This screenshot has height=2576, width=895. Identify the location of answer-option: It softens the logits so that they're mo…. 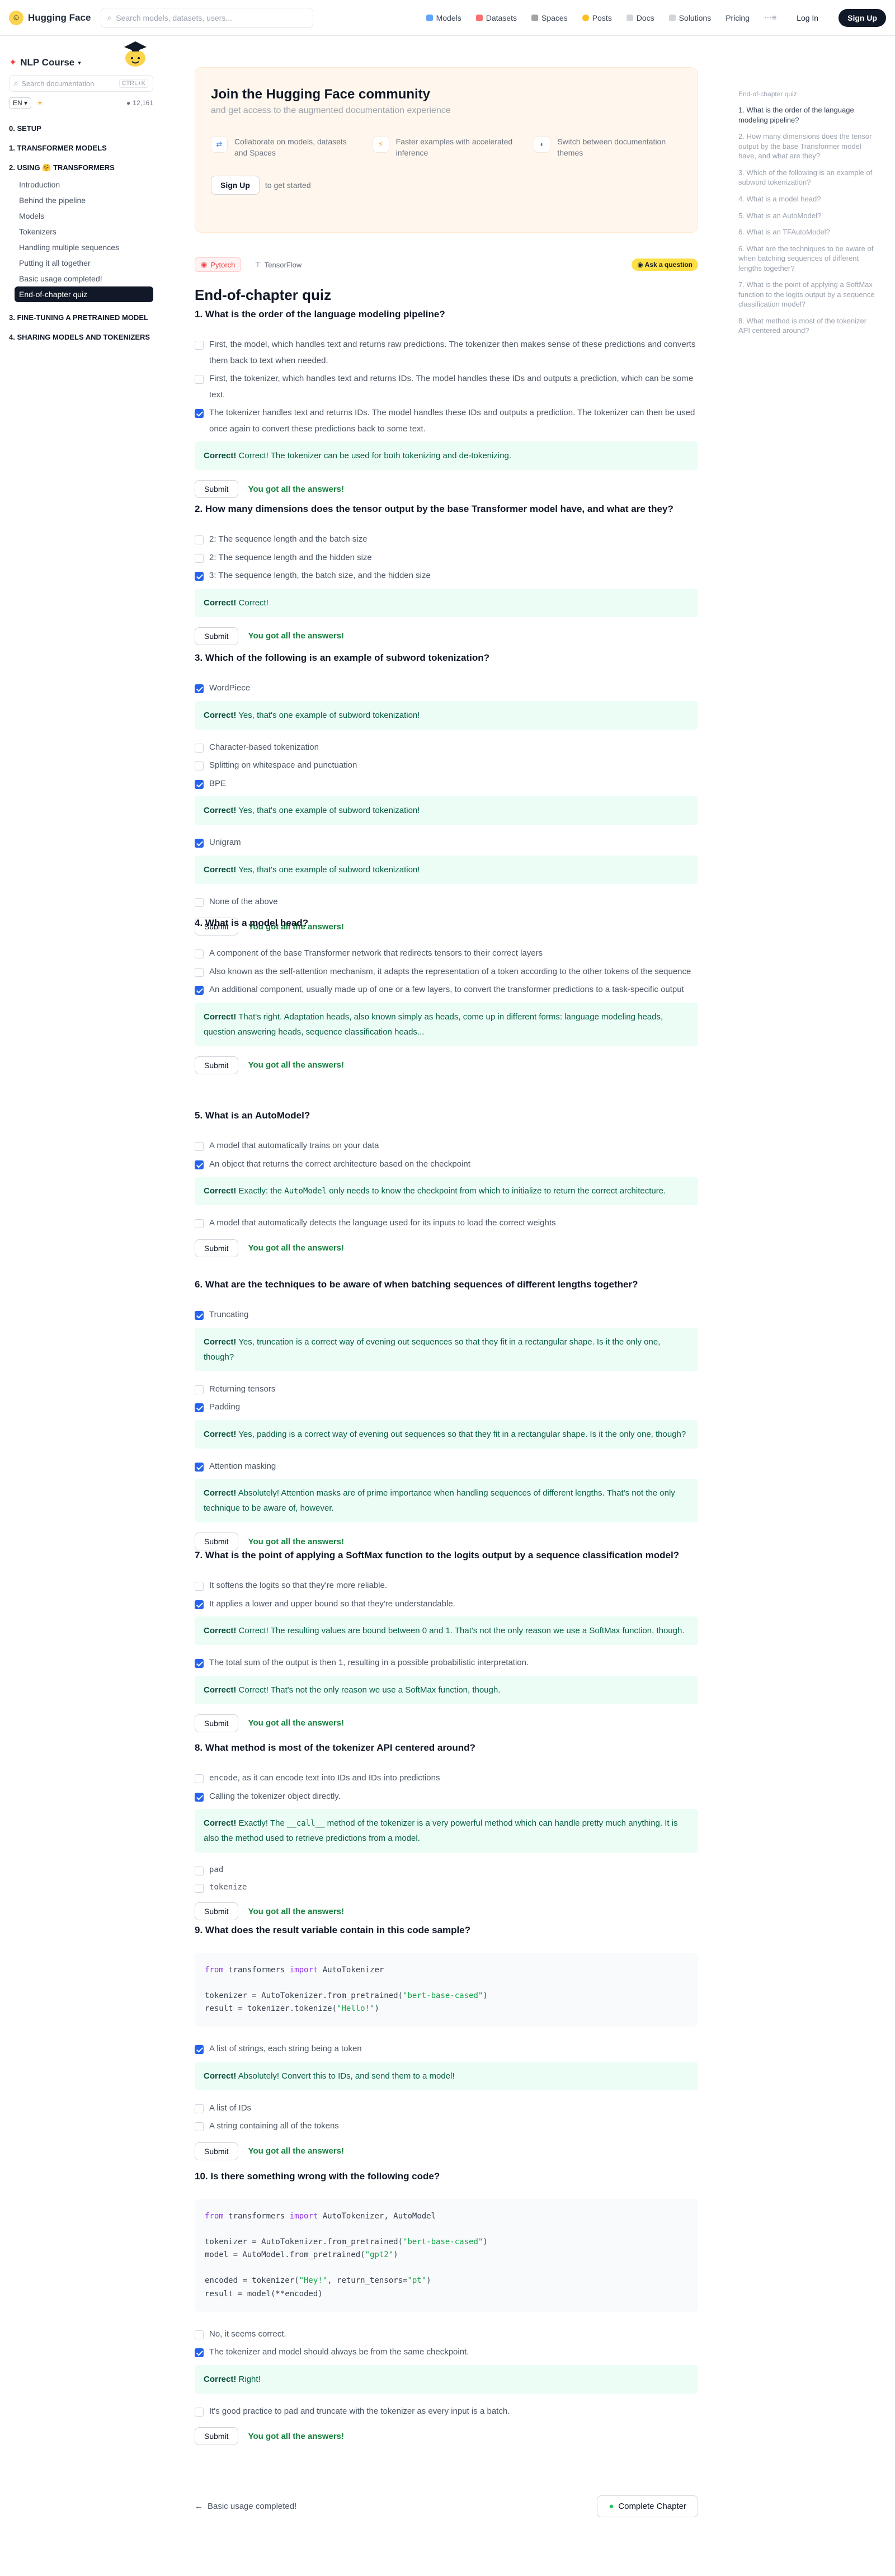
(446, 1586).